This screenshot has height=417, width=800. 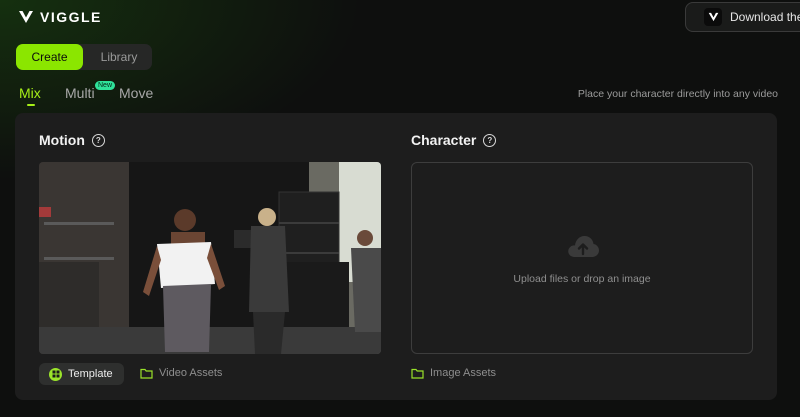 I want to click on upload-instructions: Upload files or drop an image, so click(x=582, y=279).